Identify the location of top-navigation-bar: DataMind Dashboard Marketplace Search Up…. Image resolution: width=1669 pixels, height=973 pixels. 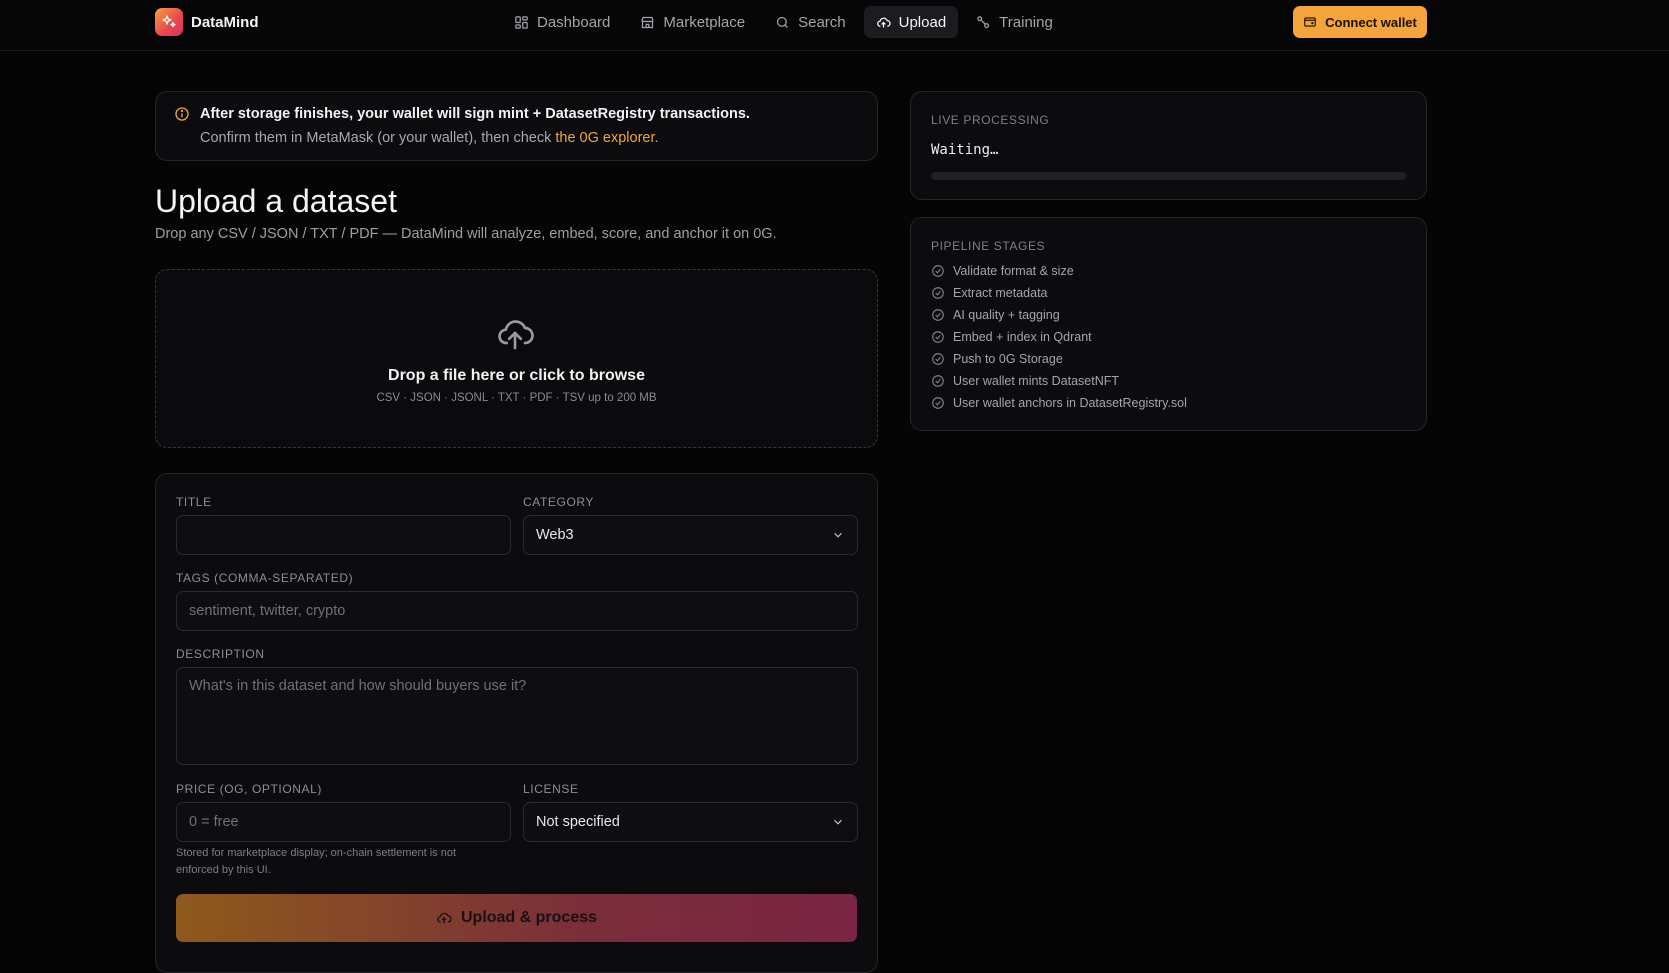
(834, 25).